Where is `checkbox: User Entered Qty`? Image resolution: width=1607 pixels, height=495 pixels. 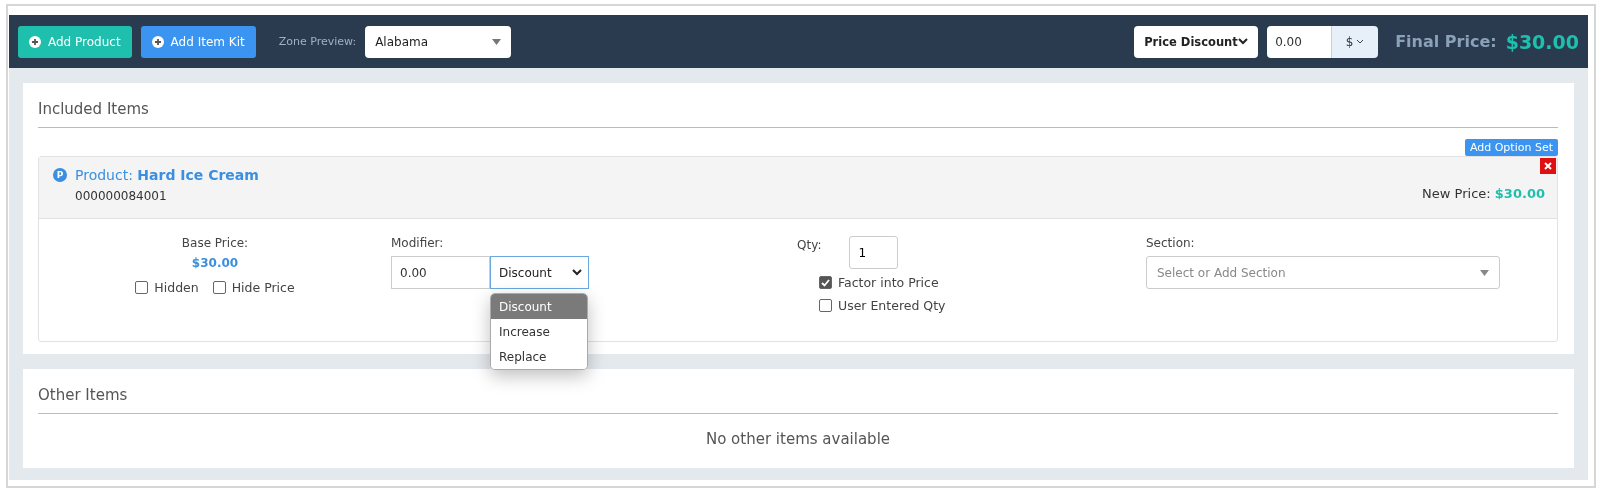 checkbox: User Entered Qty is located at coordinates (882, 305).